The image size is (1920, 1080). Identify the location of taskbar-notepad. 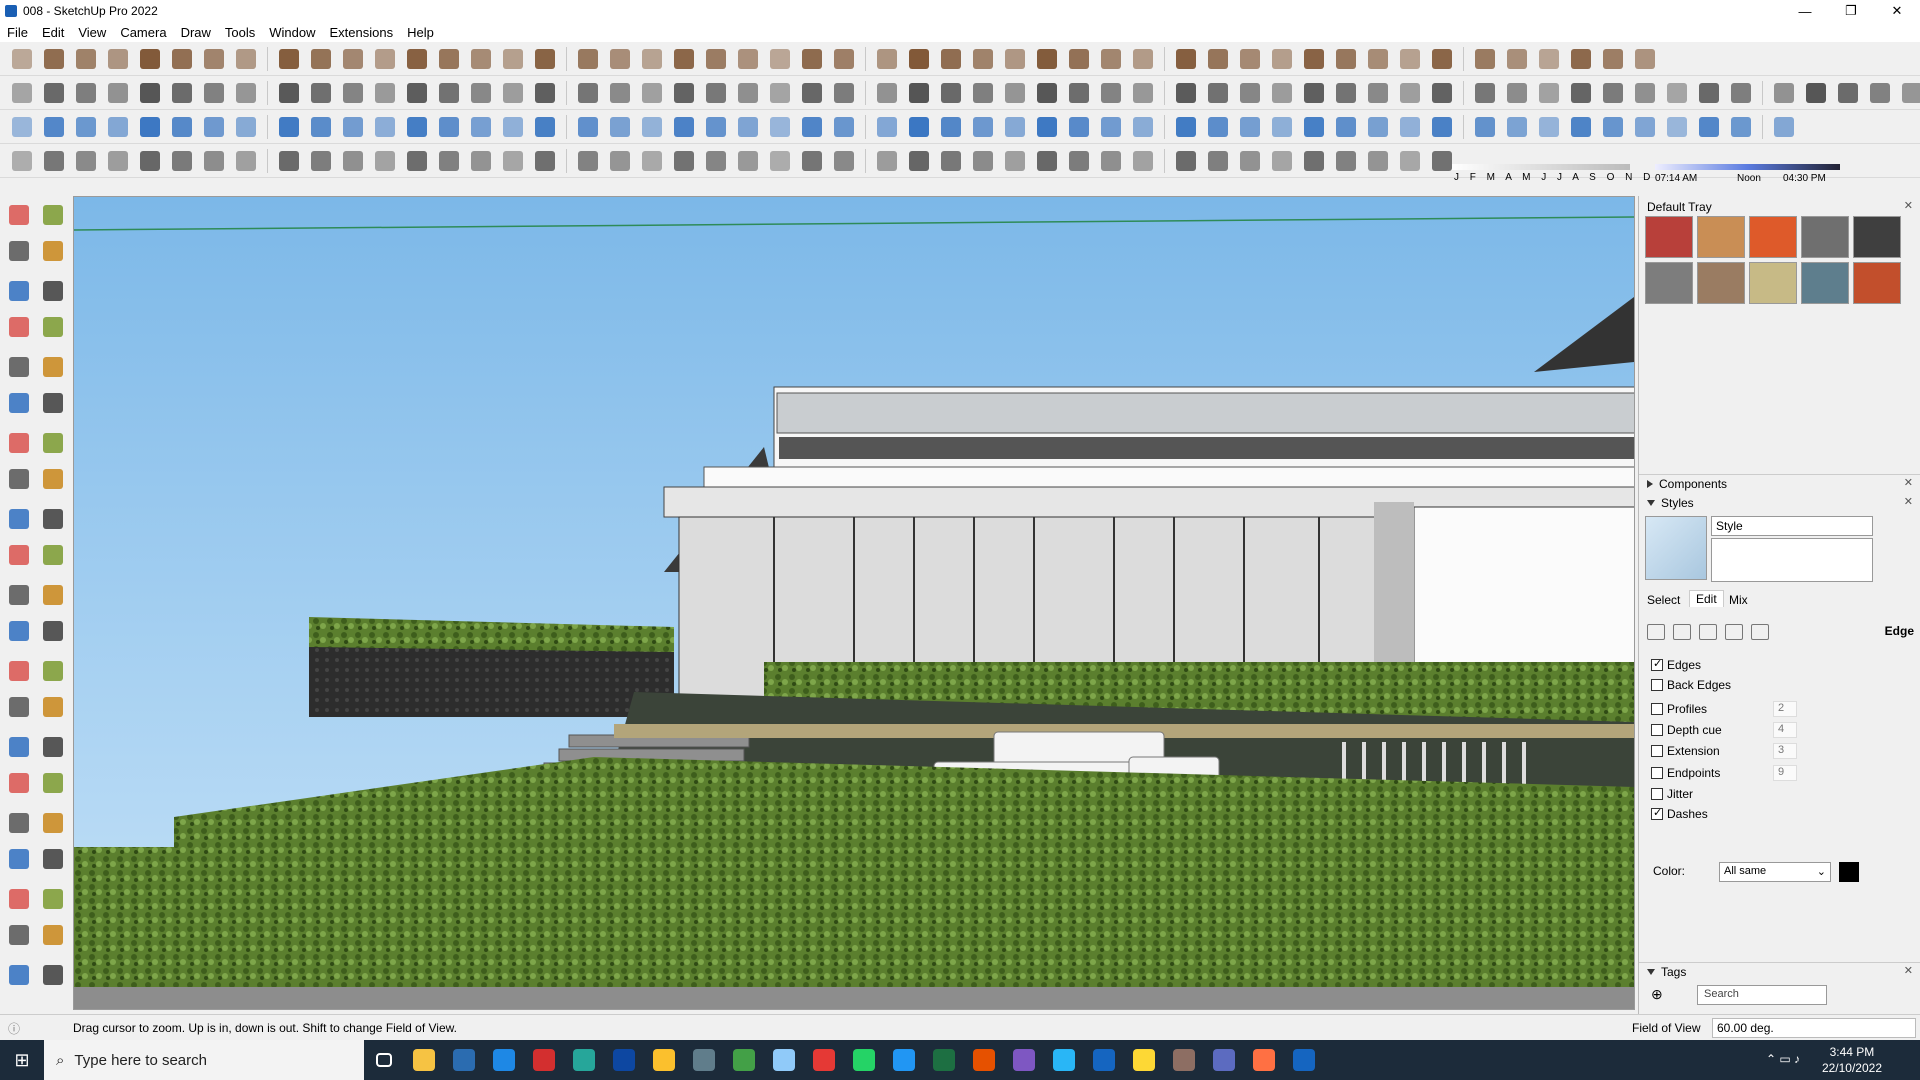
(784, 1060).